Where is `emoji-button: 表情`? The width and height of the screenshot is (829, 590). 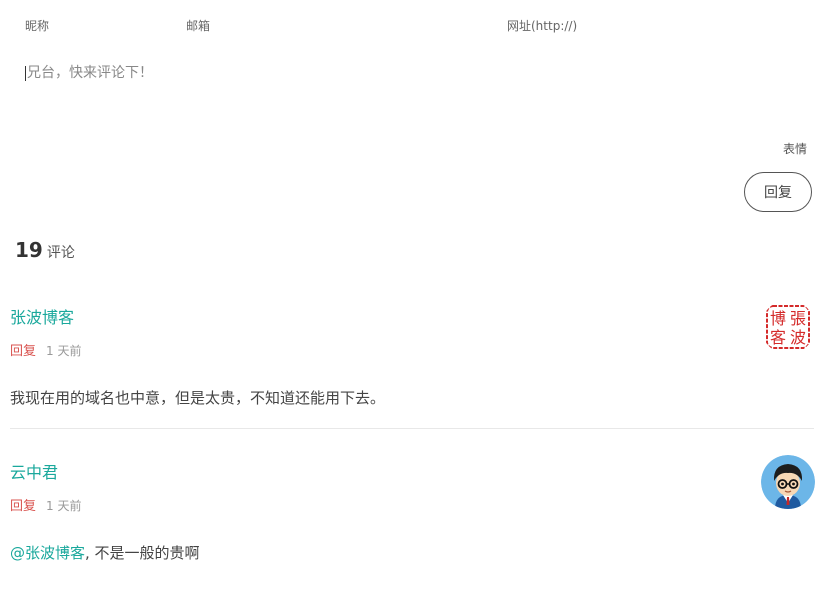 emoji-button: 表情 is located at coordinates (795, 148).